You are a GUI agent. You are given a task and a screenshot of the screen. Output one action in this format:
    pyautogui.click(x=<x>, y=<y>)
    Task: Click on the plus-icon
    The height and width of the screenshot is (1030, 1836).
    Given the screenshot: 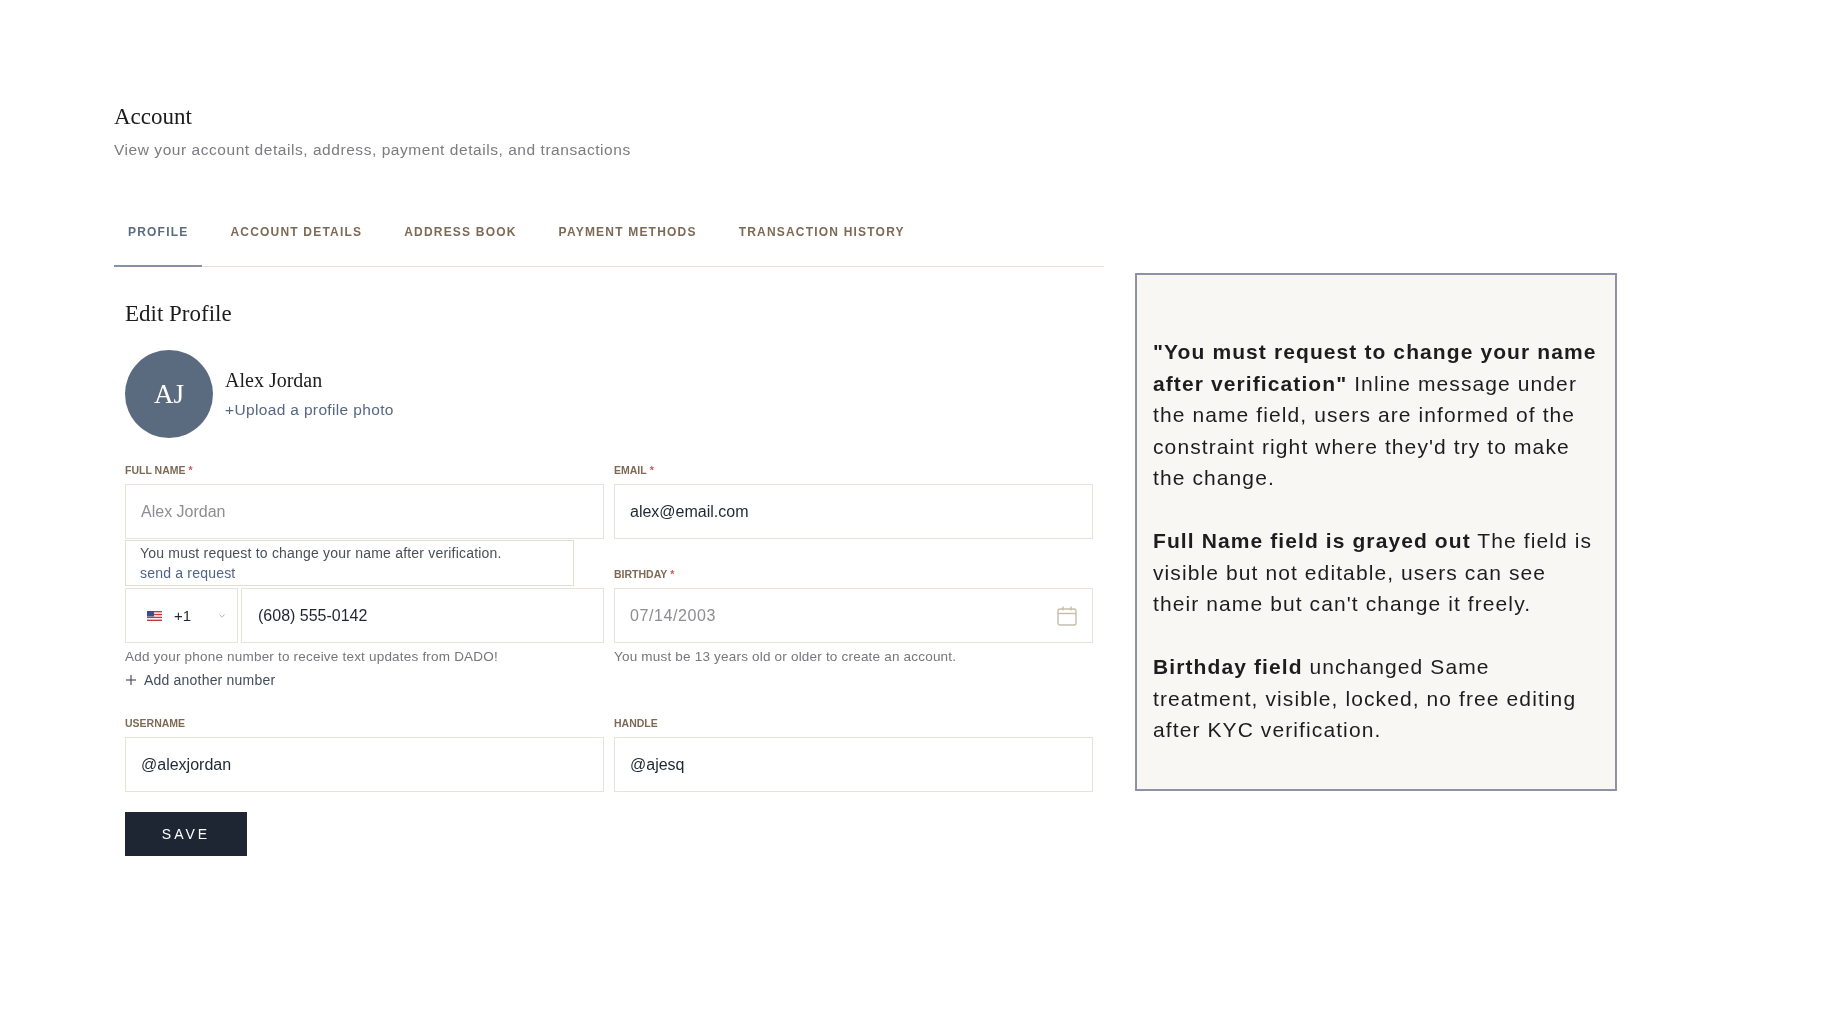 What is the action you would take?
    pyautogui.click(x=131, y=680)
    